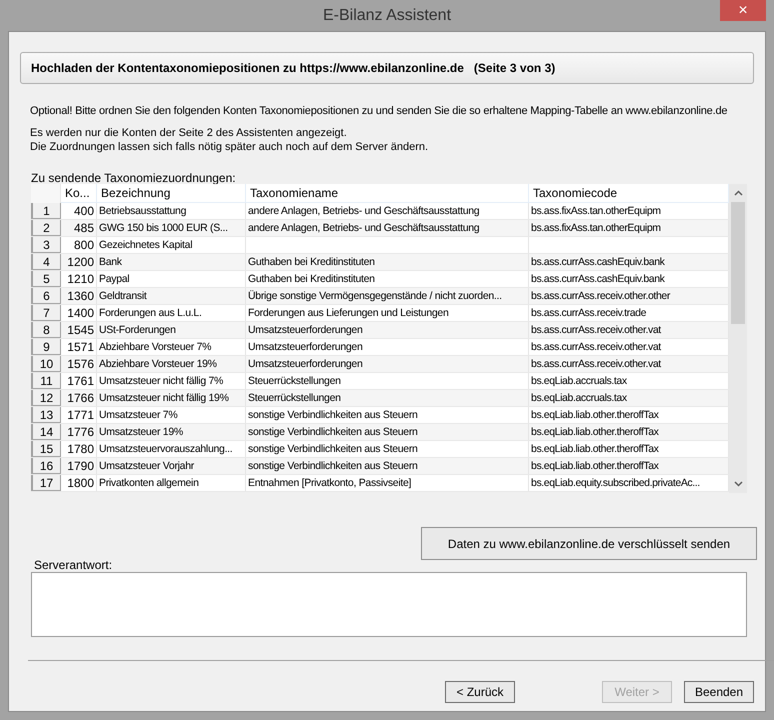 The width and height of the screenshot is (774, 720). What do you see at coordinates (73, 565) in the screenshot?
I see `server-response-label: Serverantwort:` at bounding box center [73, 565].